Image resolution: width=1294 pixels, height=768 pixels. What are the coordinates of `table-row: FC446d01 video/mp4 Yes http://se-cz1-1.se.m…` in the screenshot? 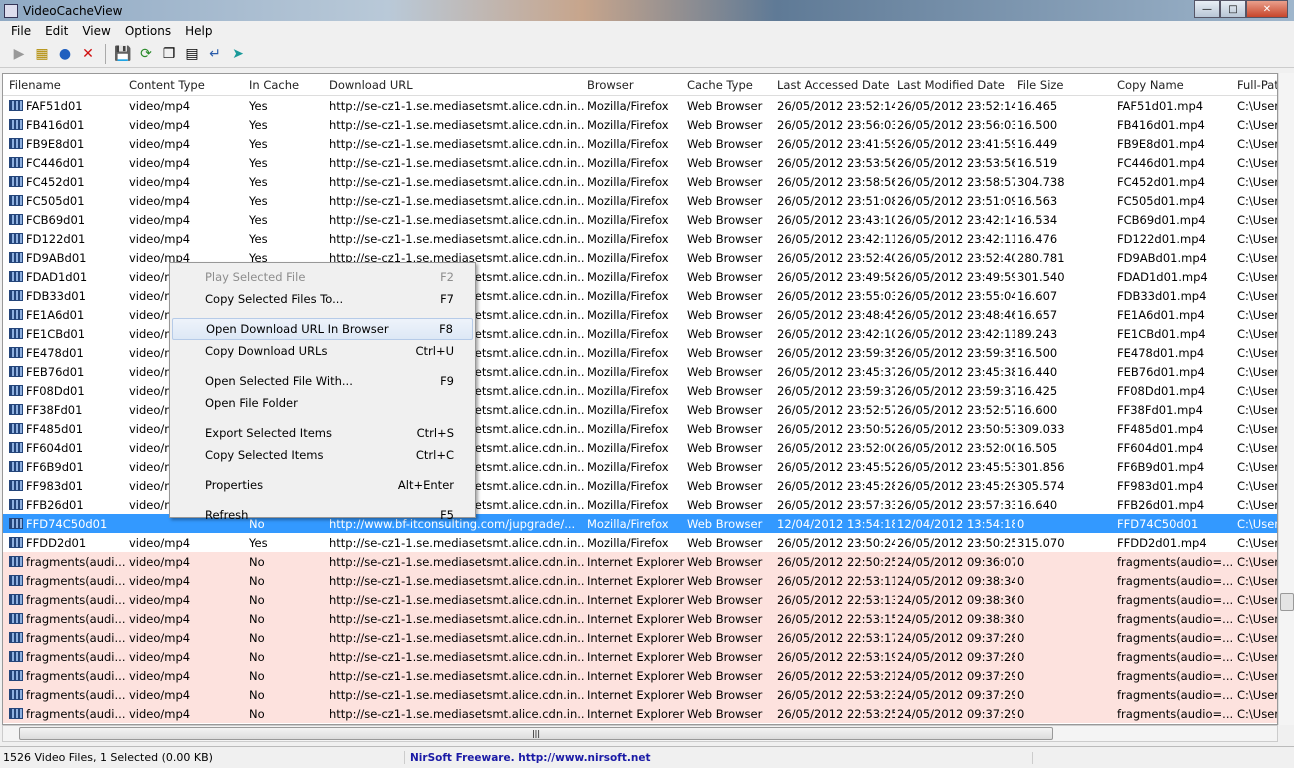 It's located at (640, 162).